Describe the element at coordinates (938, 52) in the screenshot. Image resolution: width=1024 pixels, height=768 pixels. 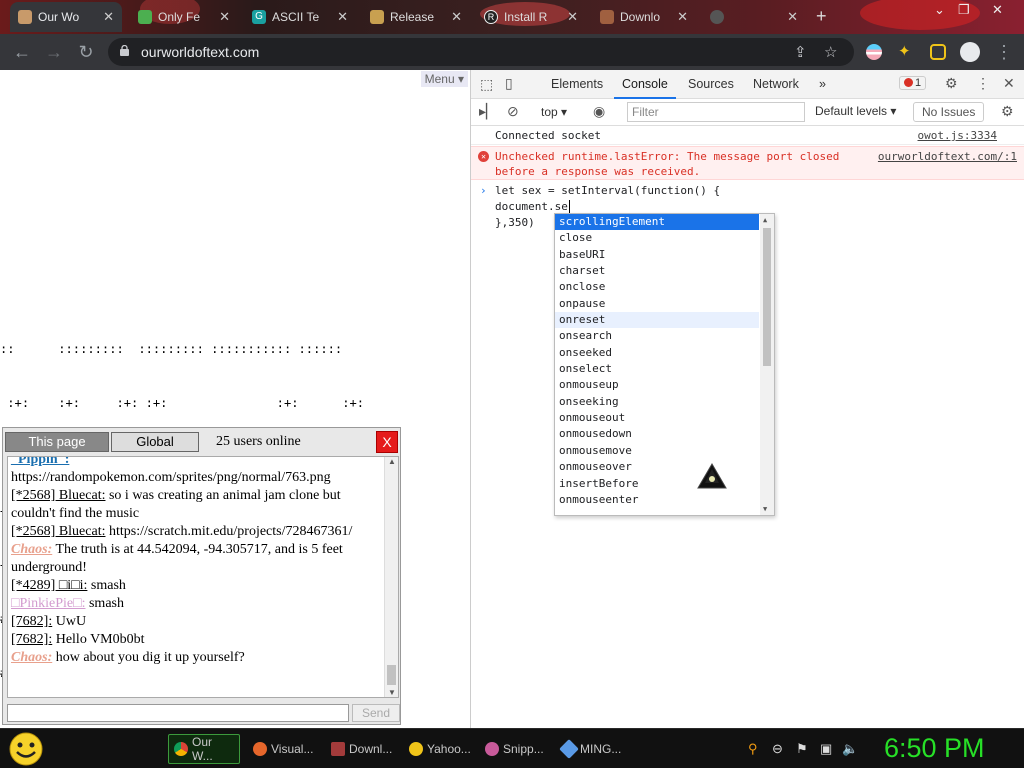
I see `sidepanel-icon` at that location.